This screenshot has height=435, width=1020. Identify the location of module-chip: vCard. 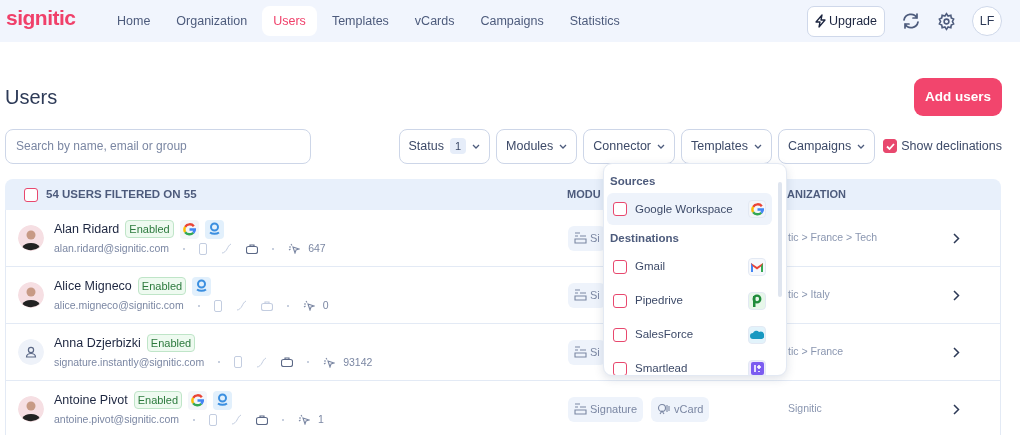
(680, 409).